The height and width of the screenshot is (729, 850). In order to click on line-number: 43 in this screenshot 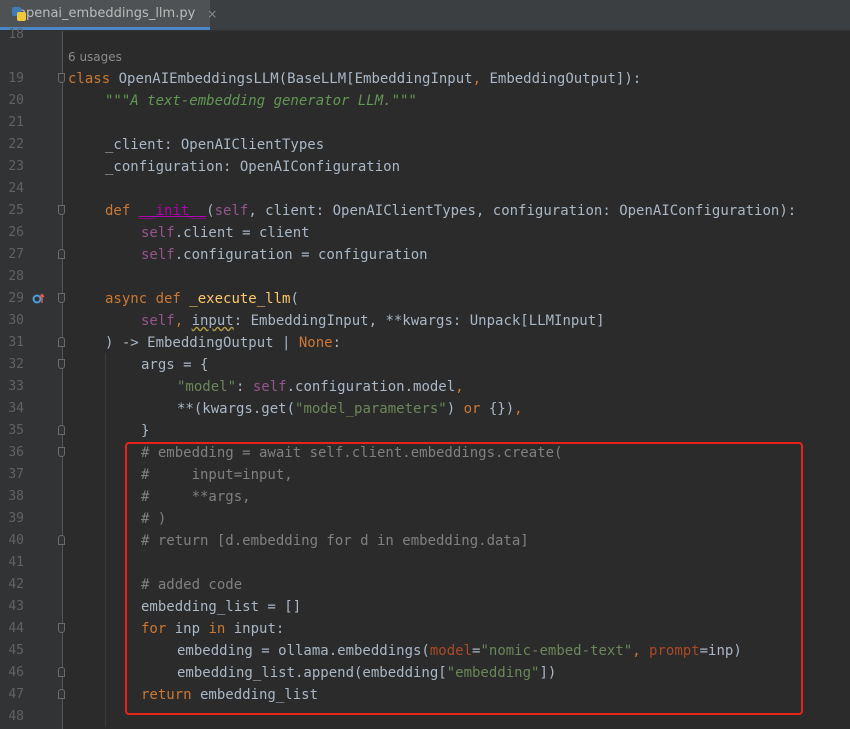, I will do `click(16, 606)`.